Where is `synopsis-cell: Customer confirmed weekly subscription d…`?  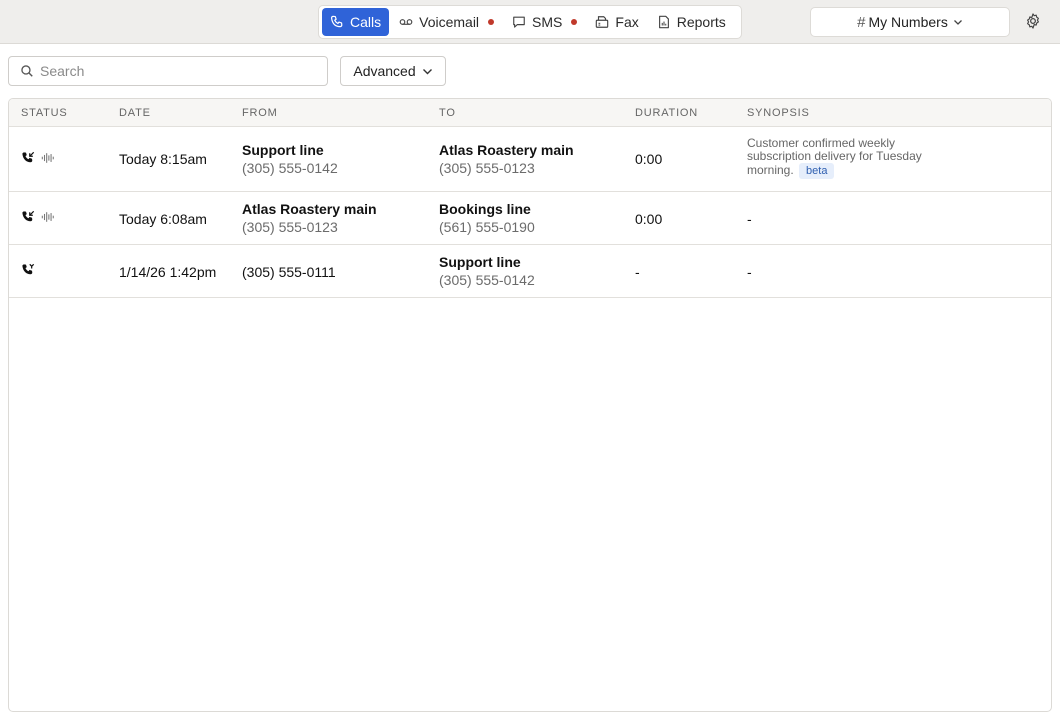 synopsis-cell: Customer confirmed weekly subscription d… is located at coordinates (847, 158).